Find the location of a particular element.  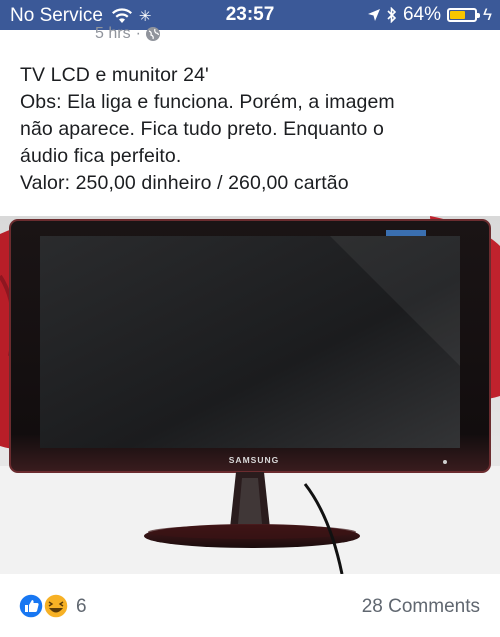

charging-bolt-icon: ϟ is located at coordinates (487, 14).